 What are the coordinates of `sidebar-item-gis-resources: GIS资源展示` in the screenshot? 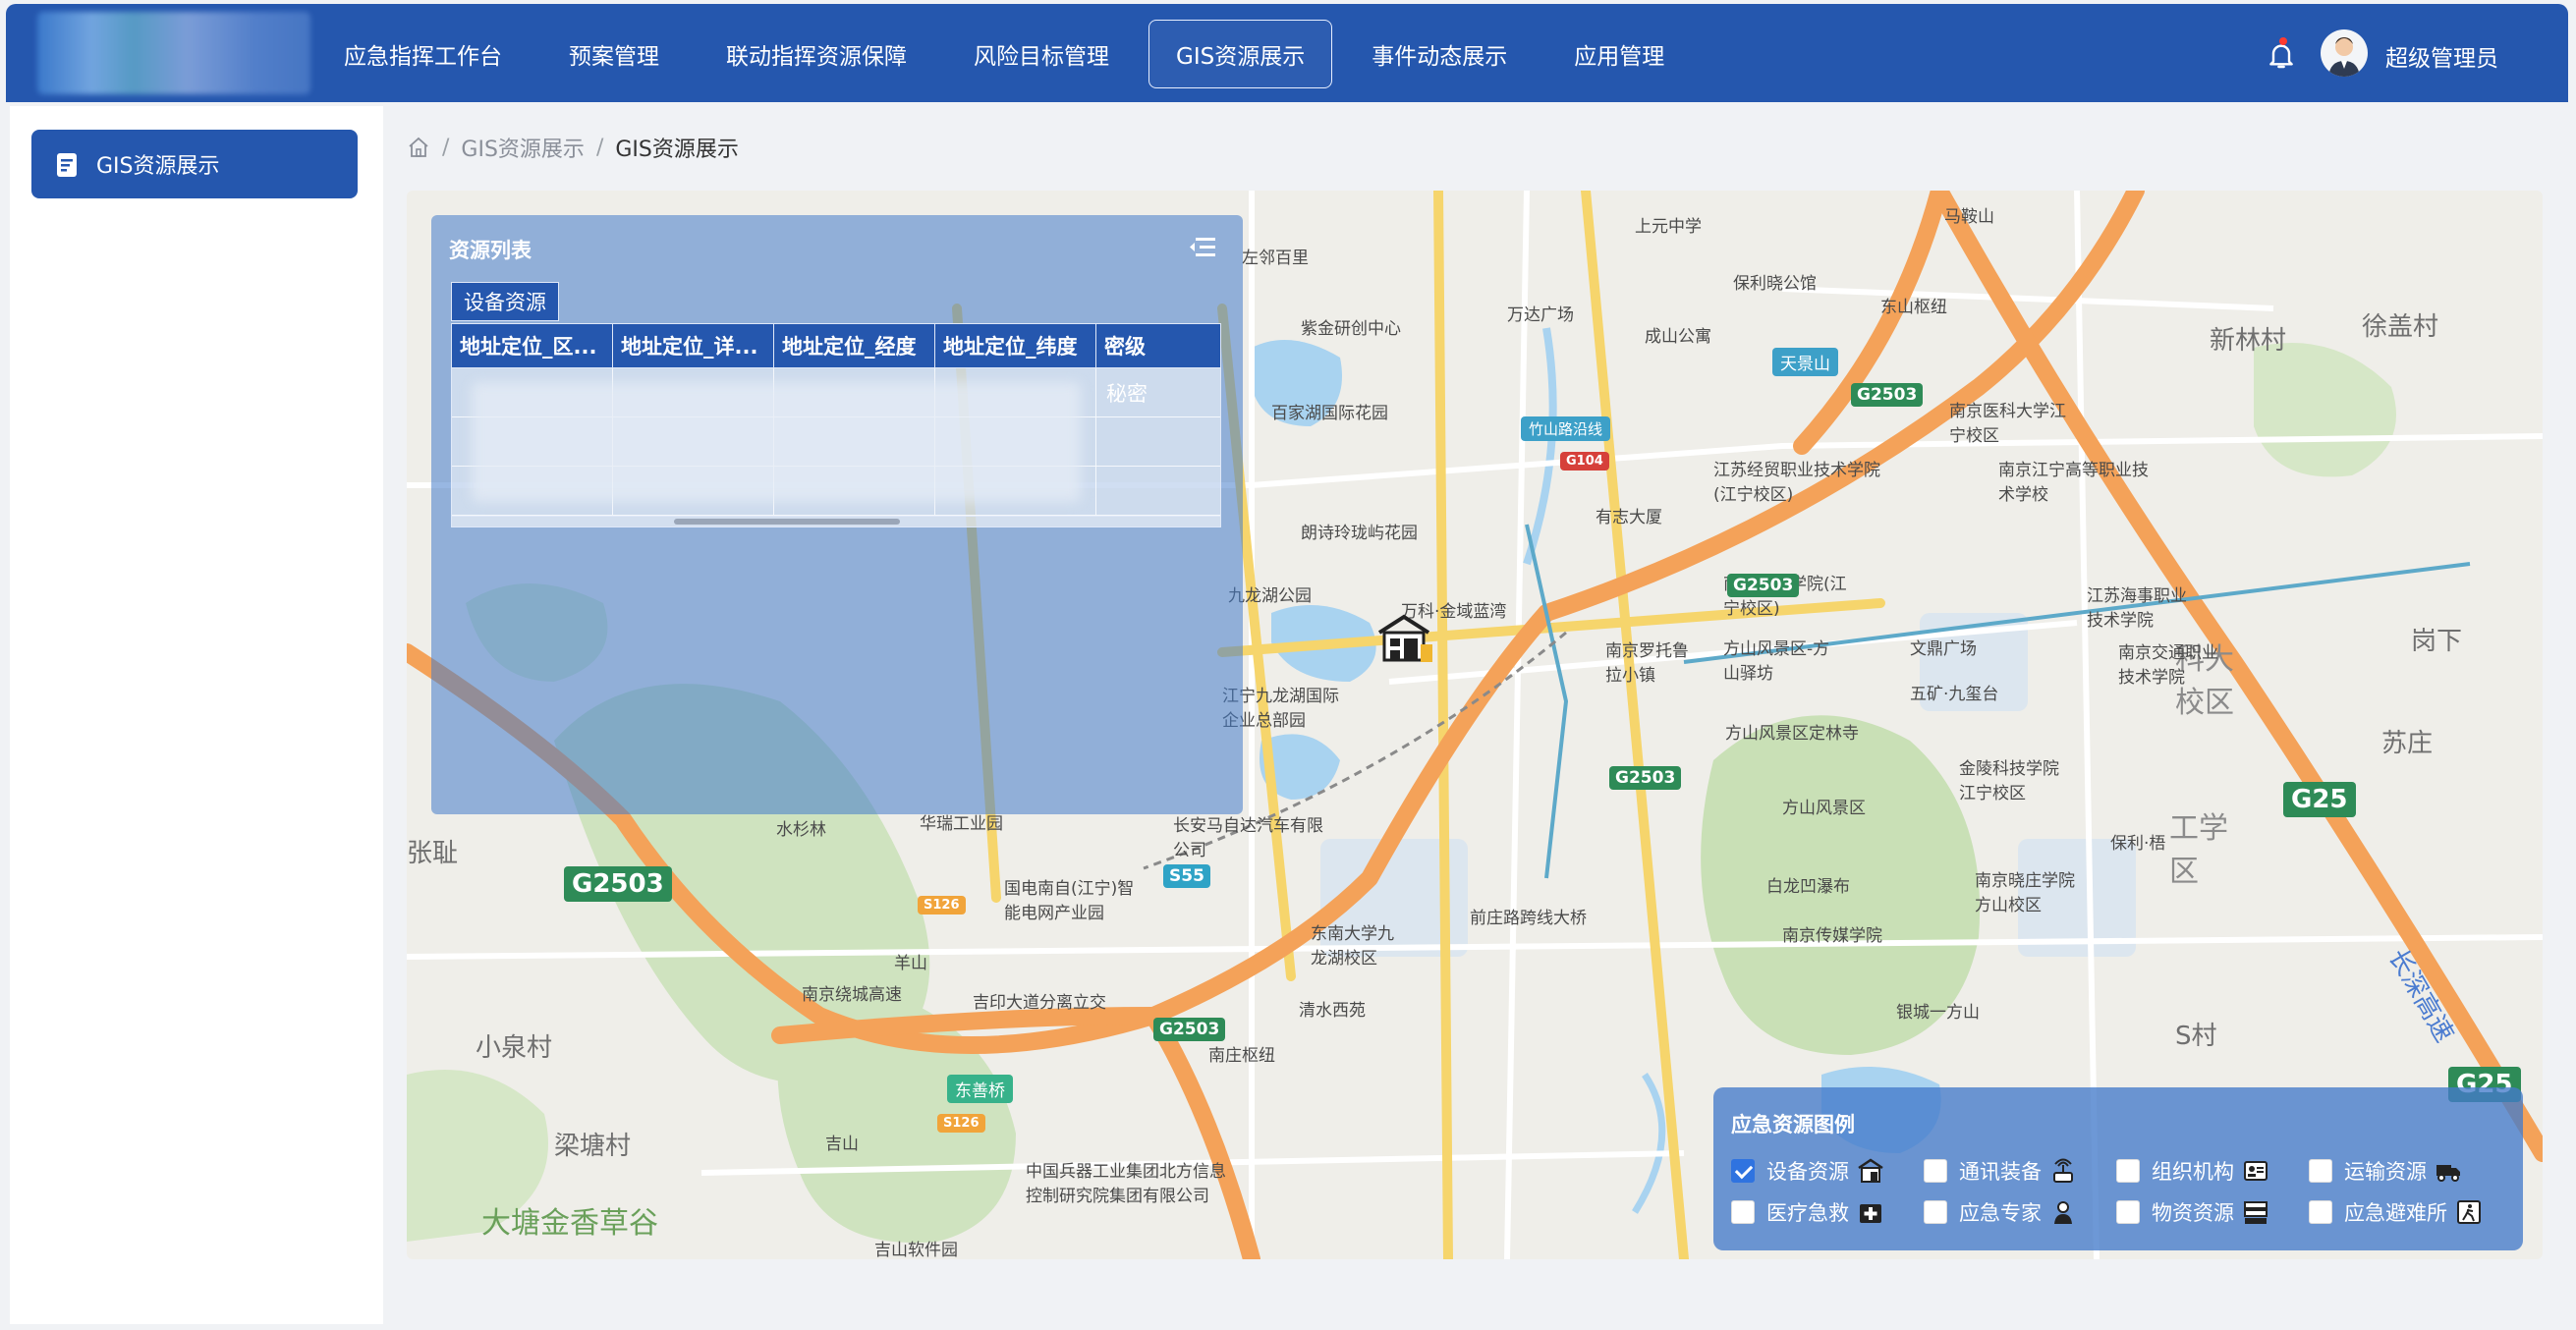 It's located at (194, 164).